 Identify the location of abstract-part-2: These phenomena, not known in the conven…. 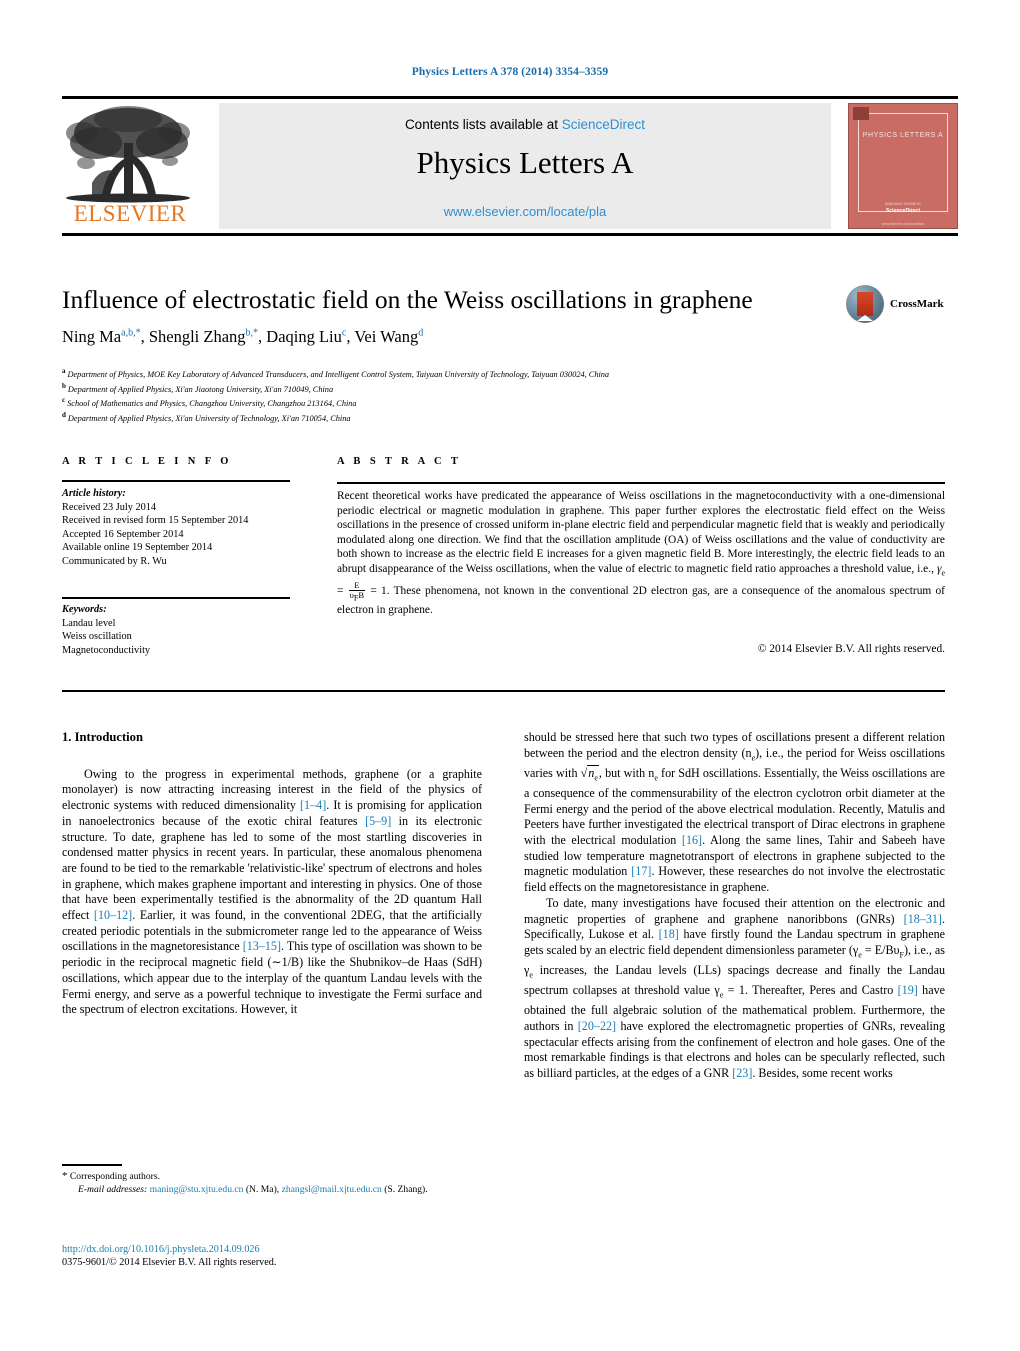
(641, 600).